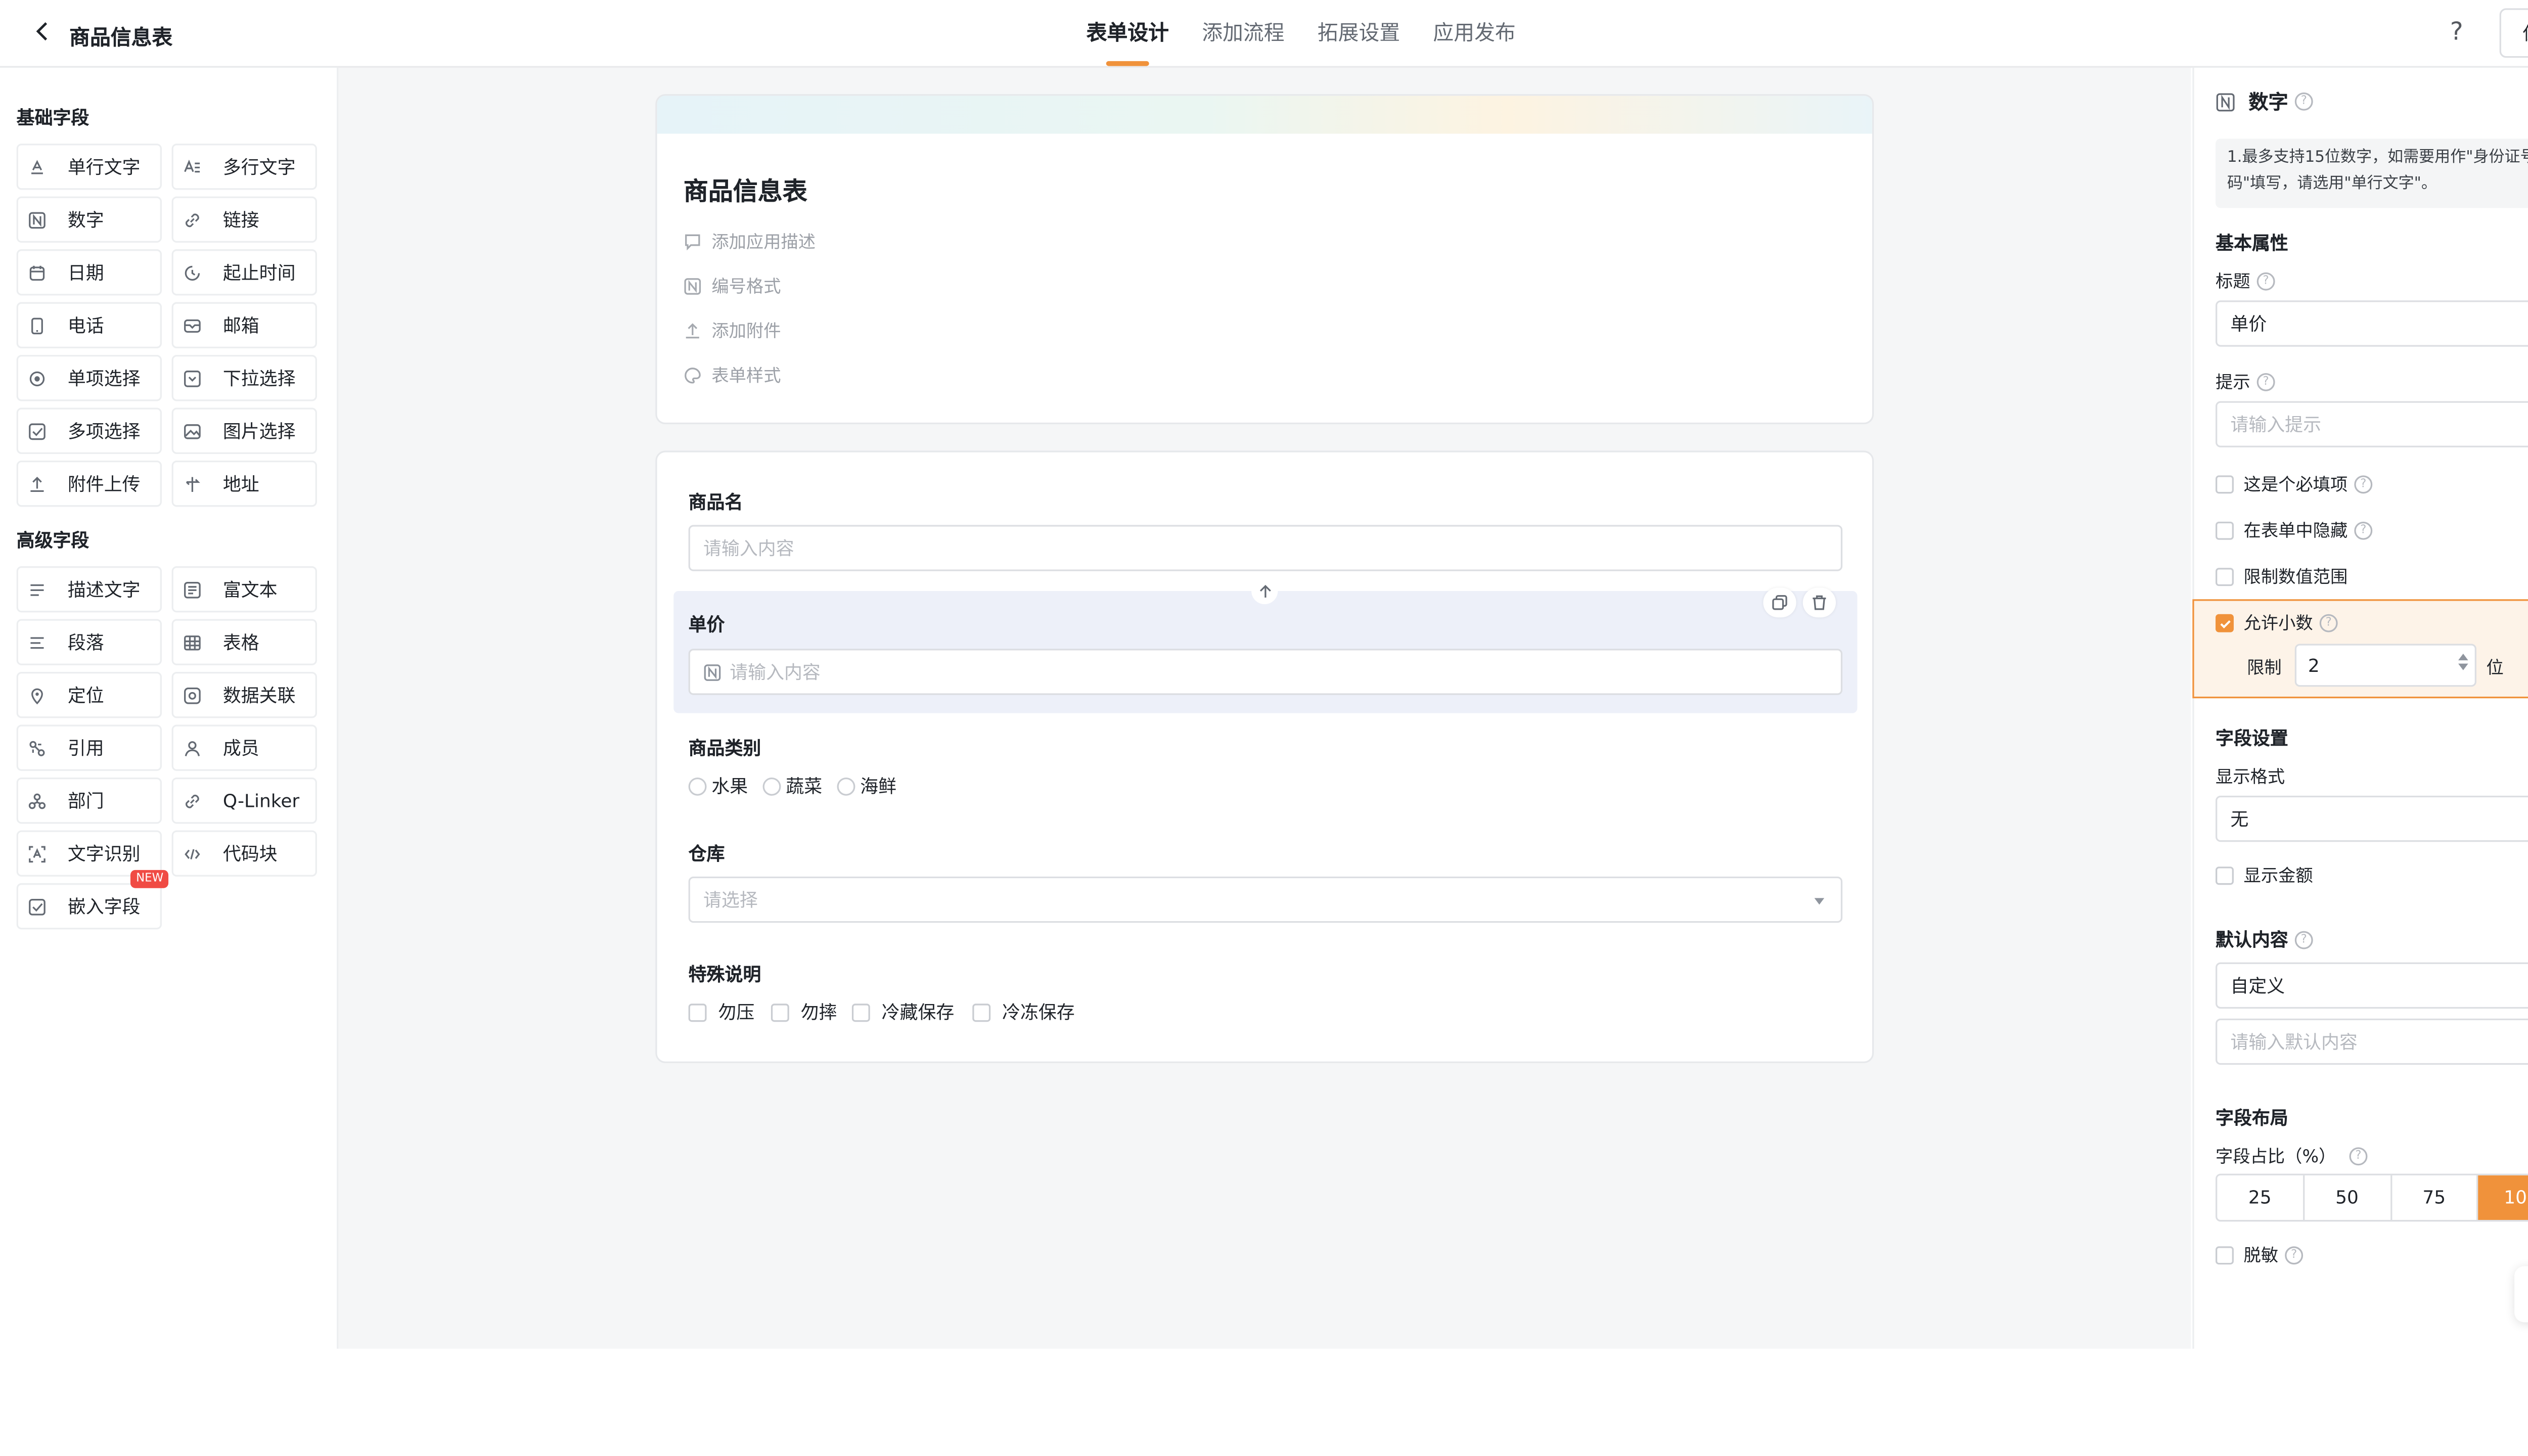 The height and width of the screenshot is (1456, 2528). I want to click on show-amount-checkbox: 显示金额, so click(2265, 875).